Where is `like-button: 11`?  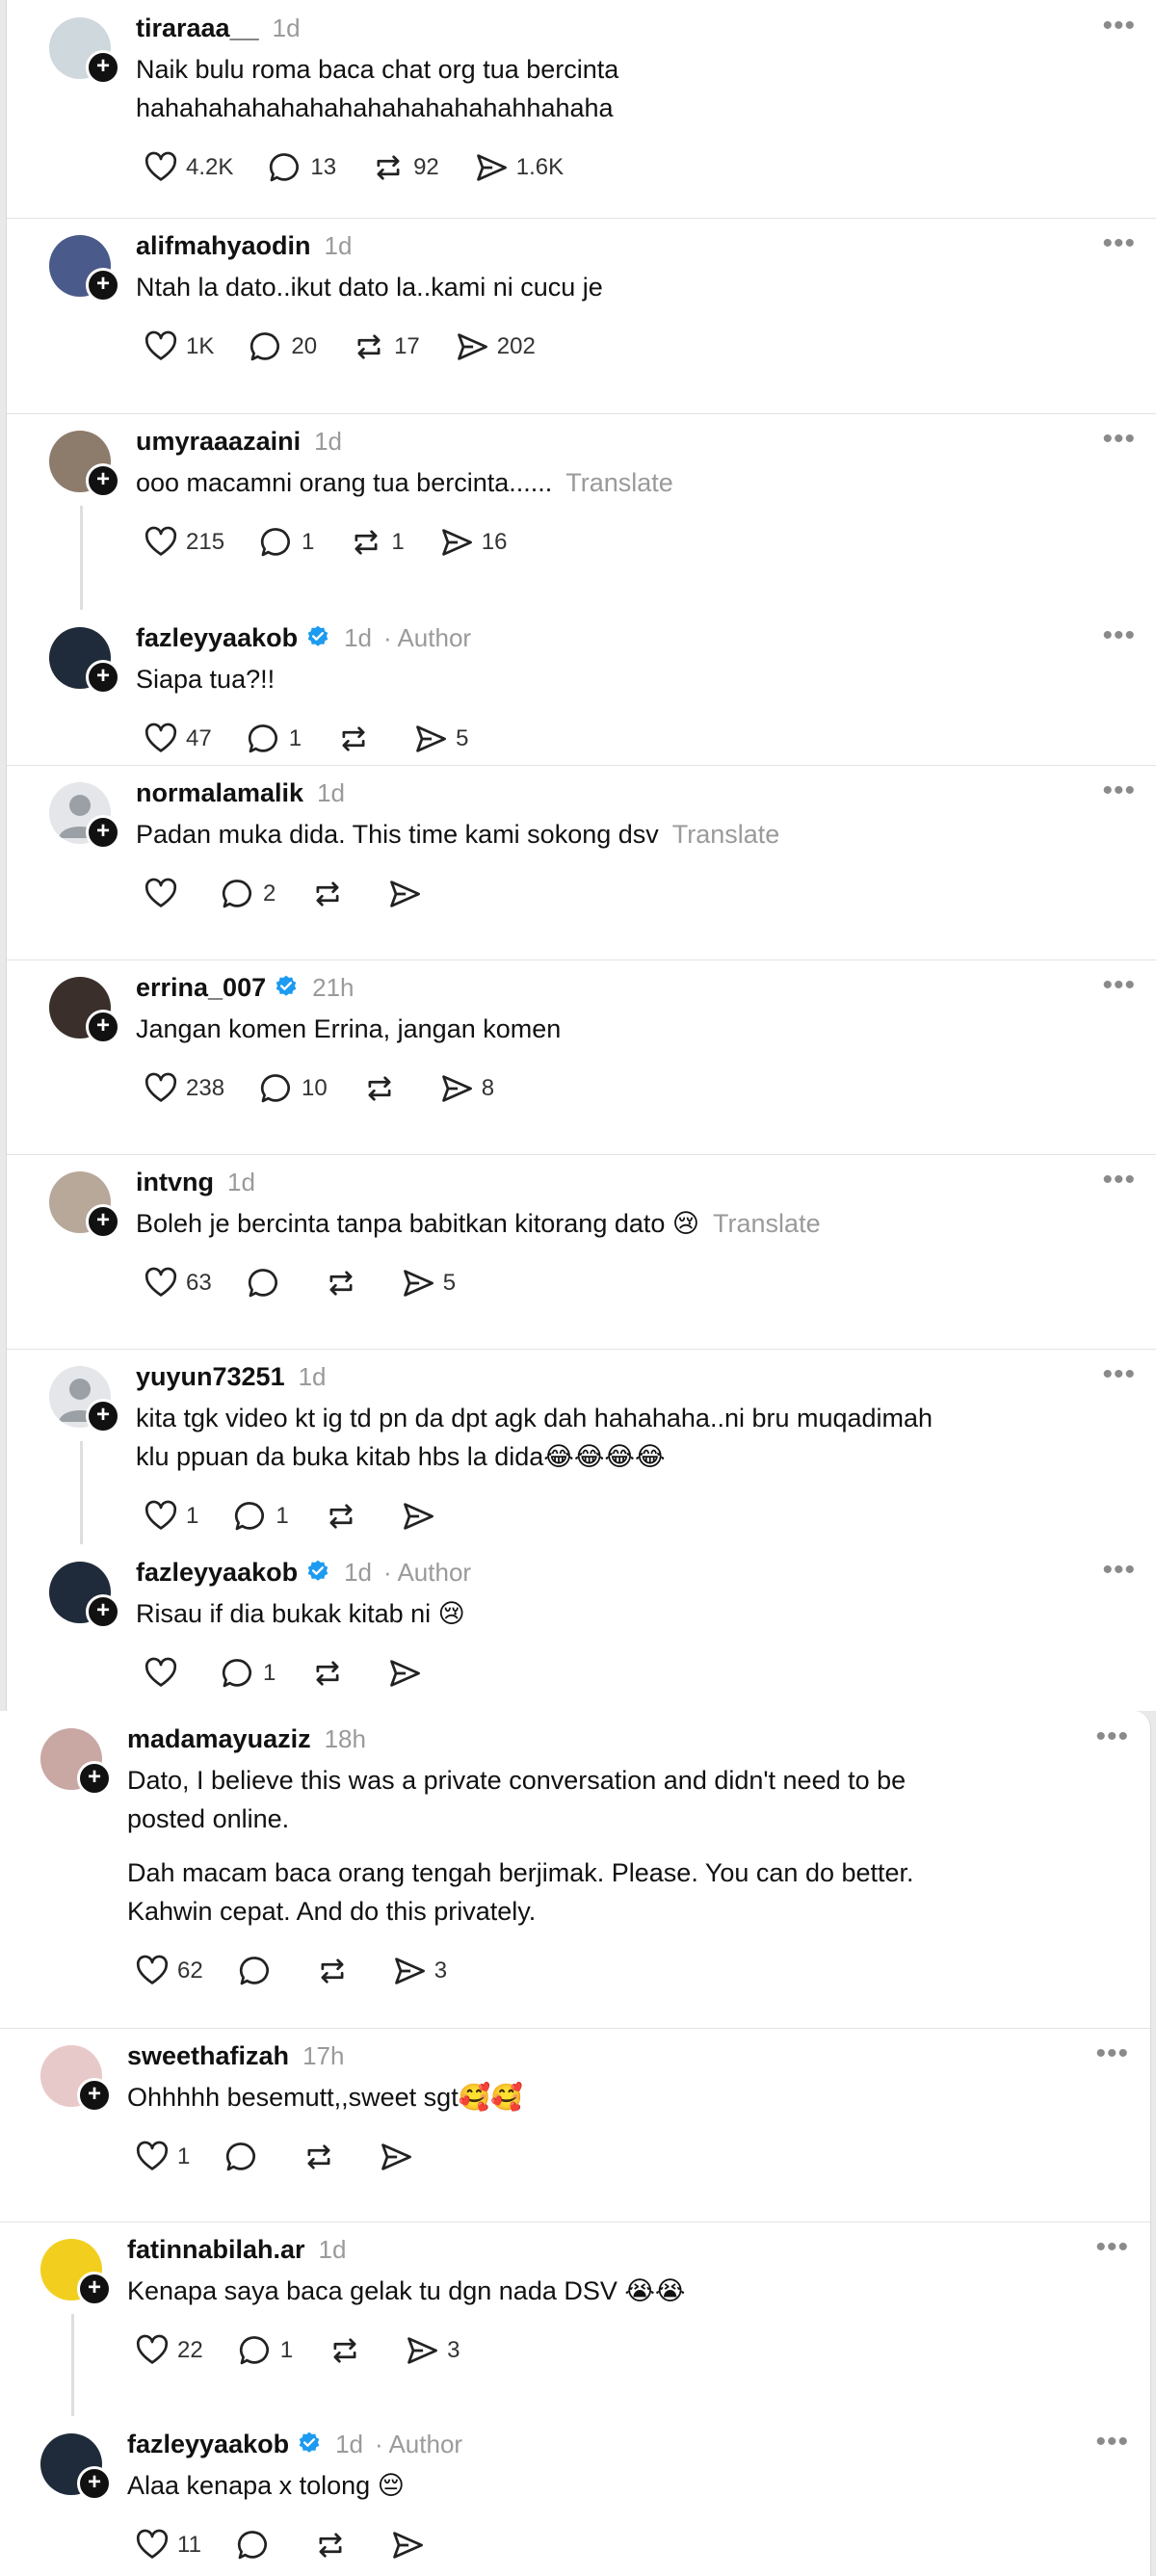 like-button: 11 is located at coordinates (164, 2545).